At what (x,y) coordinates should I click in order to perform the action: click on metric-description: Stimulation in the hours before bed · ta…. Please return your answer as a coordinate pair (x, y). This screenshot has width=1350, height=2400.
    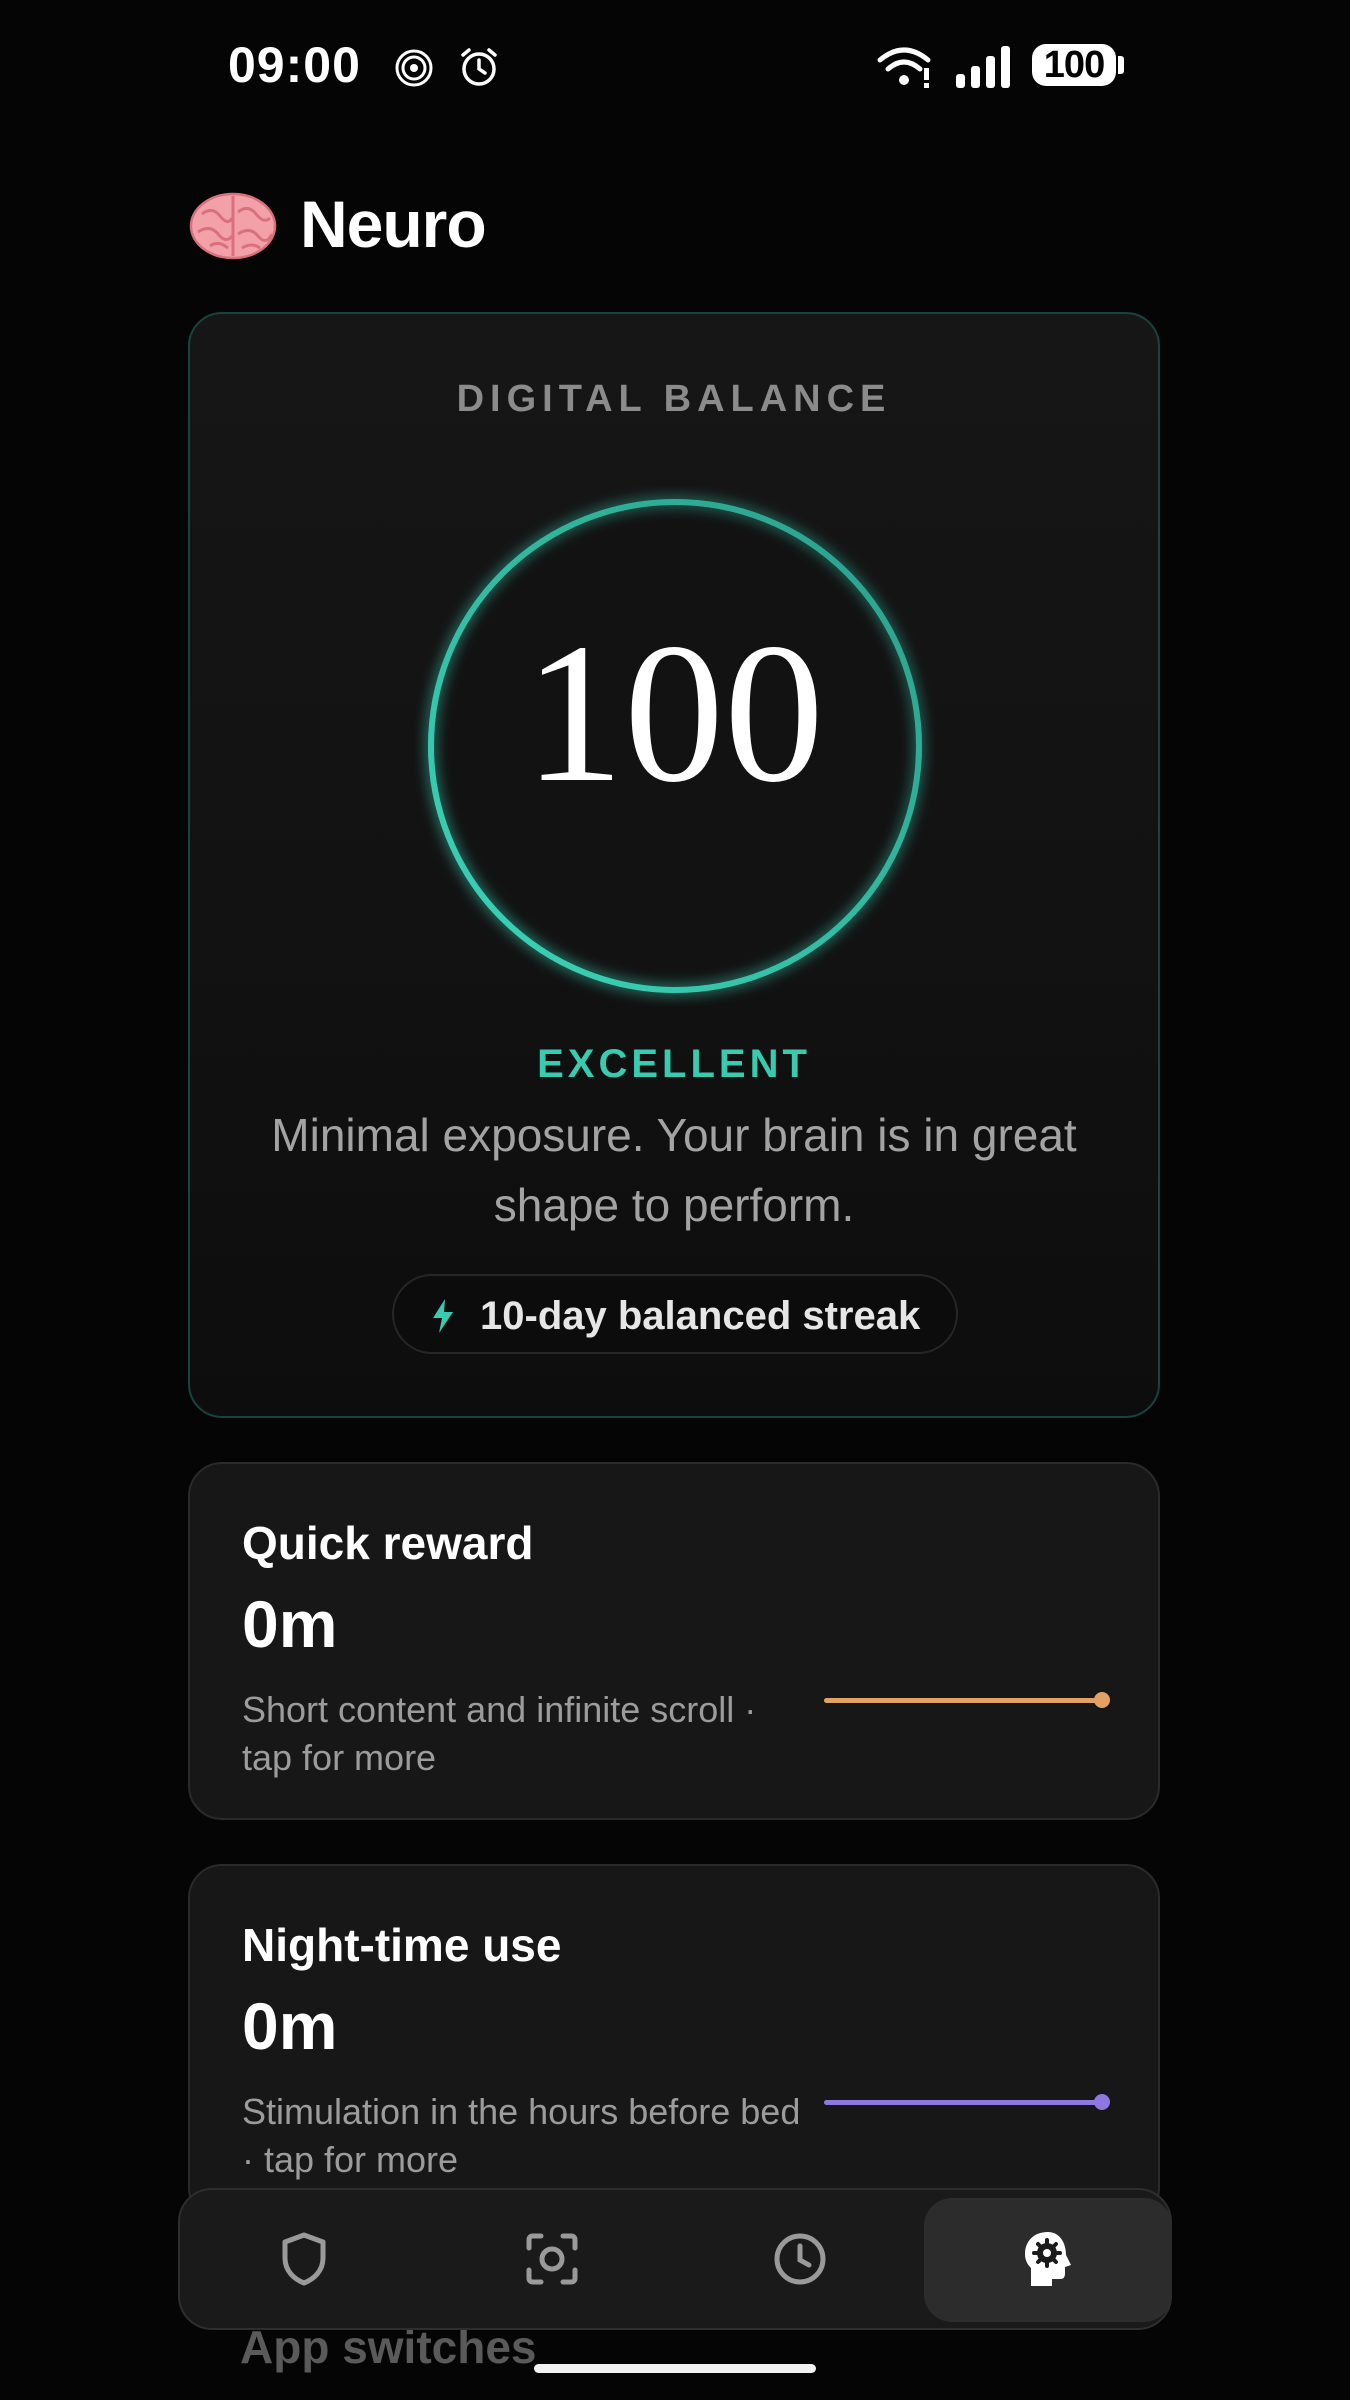
    Looking at the image, I should click on (521, 2135).